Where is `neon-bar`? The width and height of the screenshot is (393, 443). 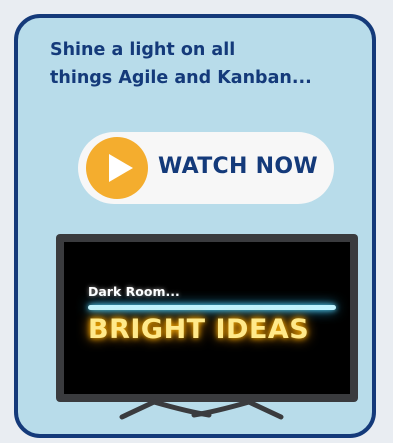 neon-bar is located at coordinates (212, 307).